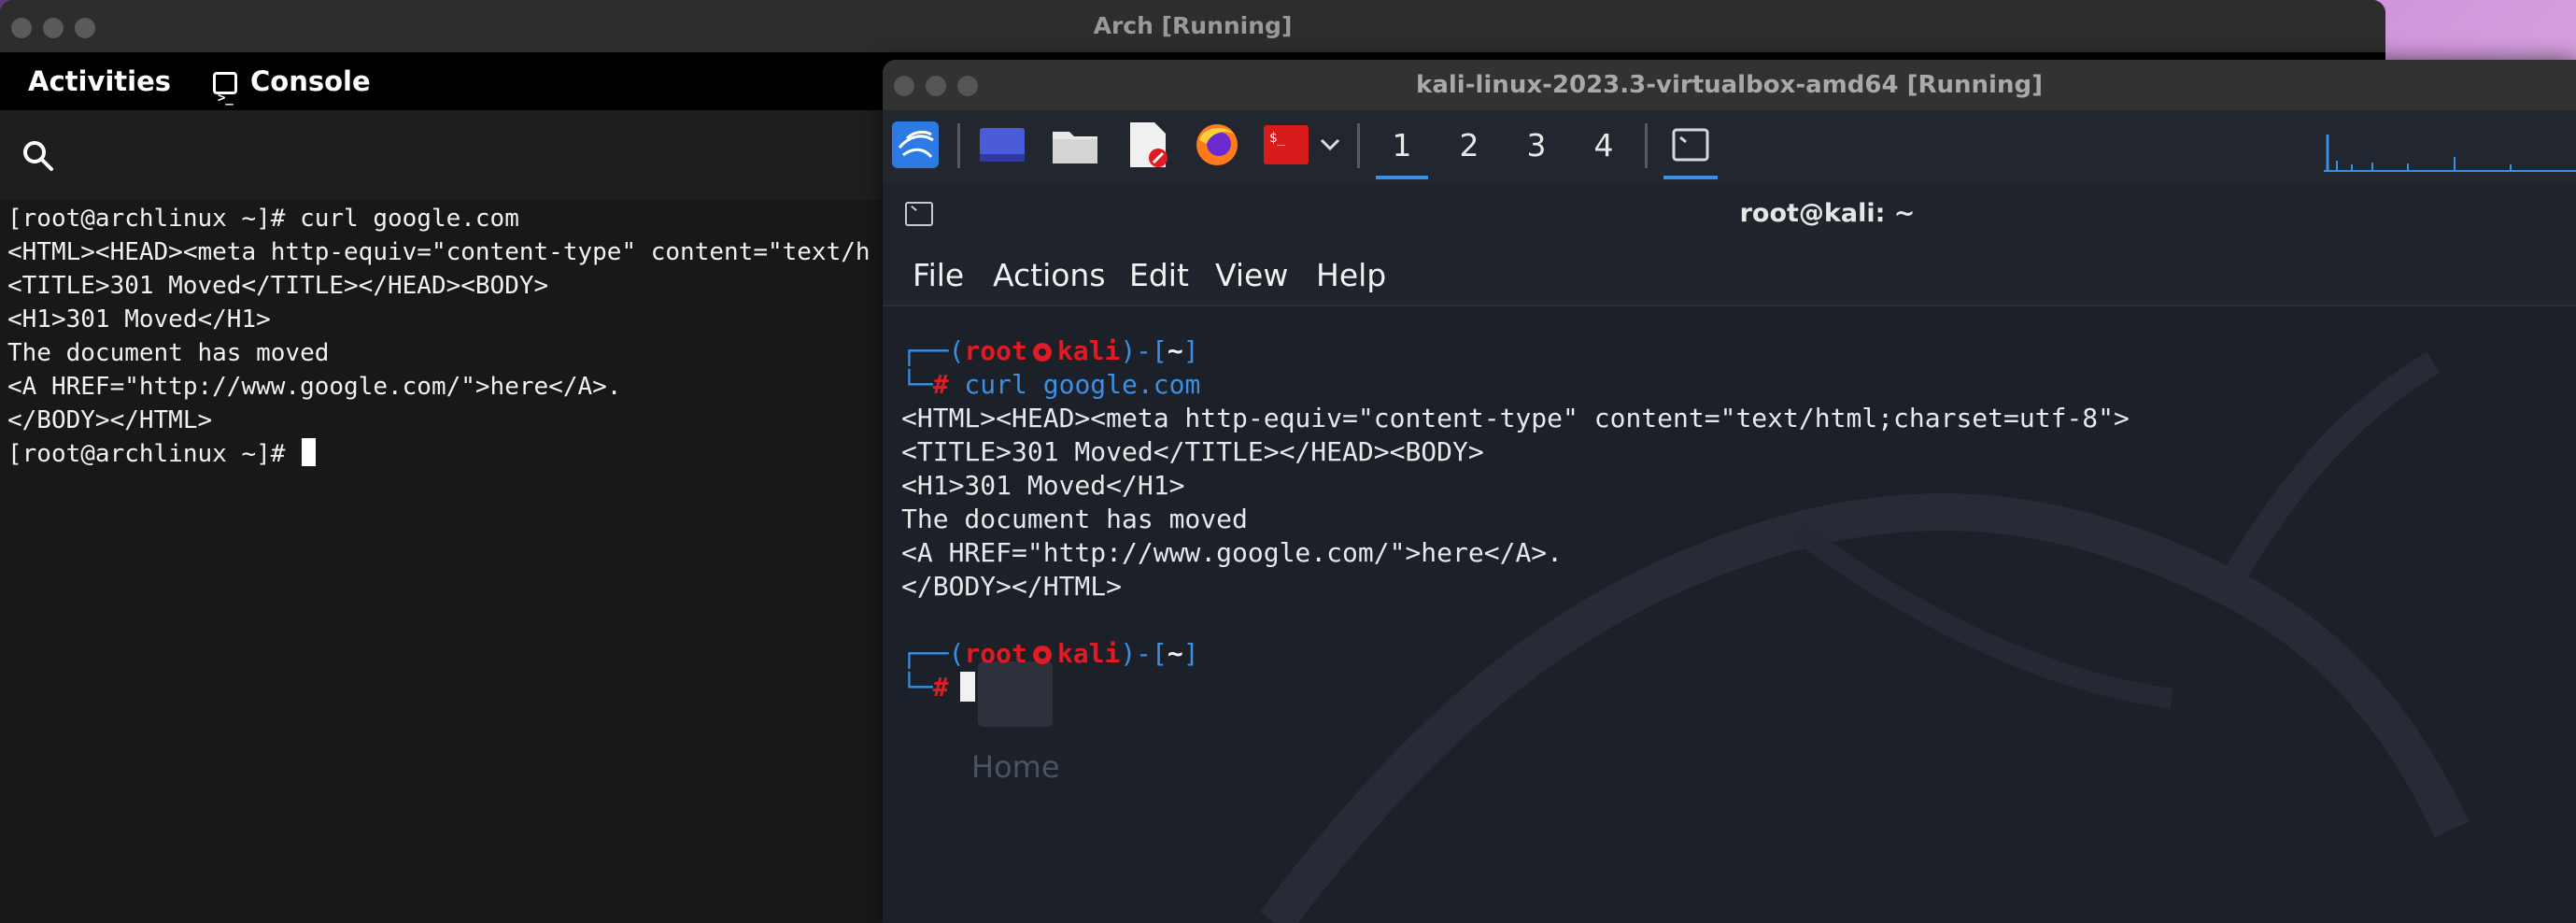  Describe the element at coordinates (1148, 145) in the screenshot. I see `text-editor-icon` at that location.